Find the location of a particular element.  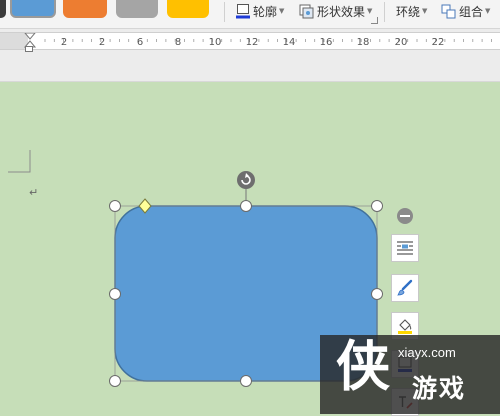

paragraph-mark: ↵ is located at coordinates (34, 192).